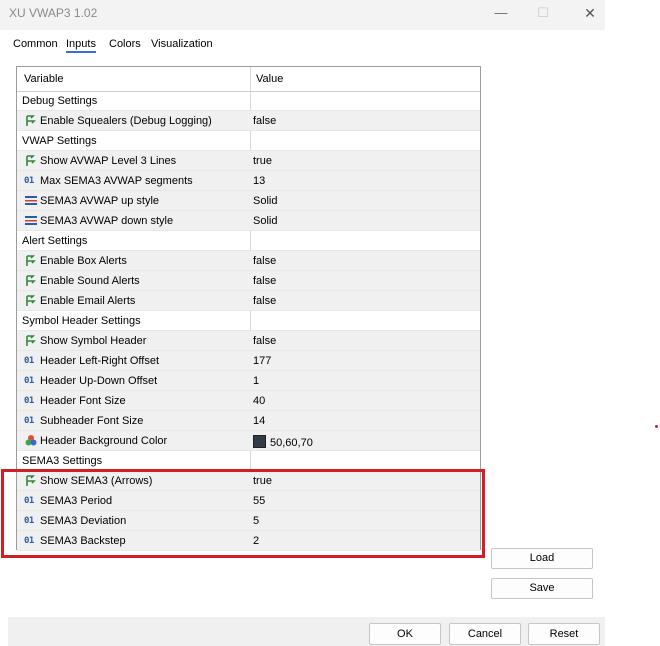 This screenshot has width=660, height=646. What do you see at coordinates (248, 221) in the screenshot?
I see `param-row: SEMA3 AVWAP down style Solid` at bounding box center [248, 221].